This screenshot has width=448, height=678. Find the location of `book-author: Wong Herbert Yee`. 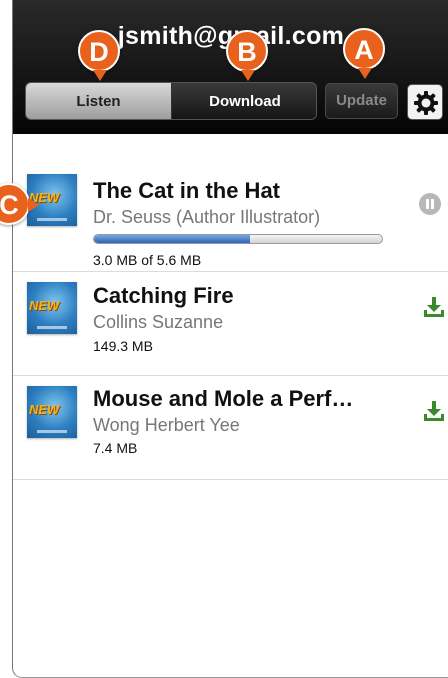

book-author: Wong Herbert Yee is located at coordinates (166, 425).